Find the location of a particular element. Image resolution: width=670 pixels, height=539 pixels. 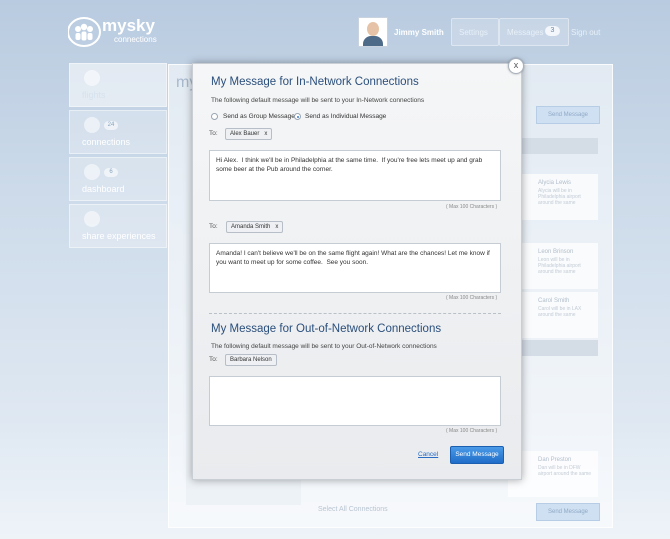

mysky-logo: mysky connections is located at coordinates (113, 32).